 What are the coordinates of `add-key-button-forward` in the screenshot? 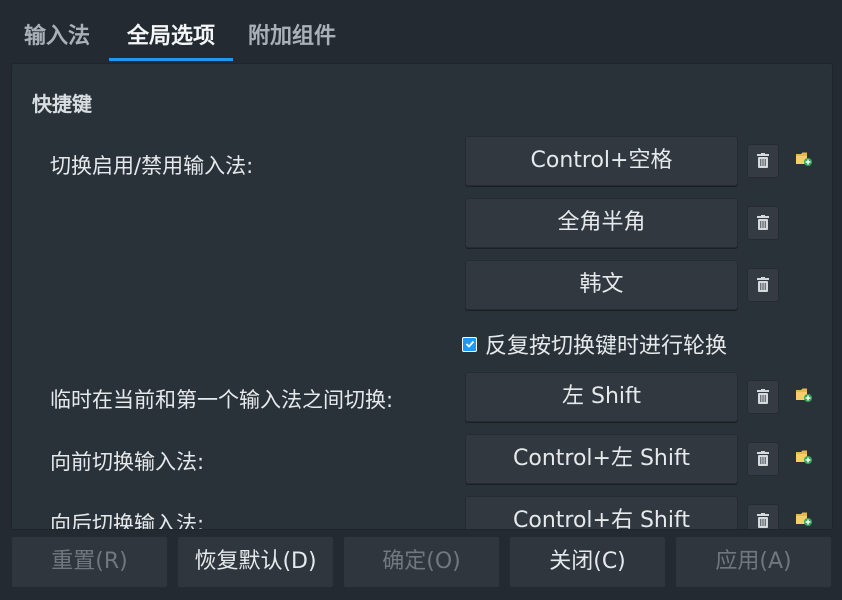 It's located at (804, 457).